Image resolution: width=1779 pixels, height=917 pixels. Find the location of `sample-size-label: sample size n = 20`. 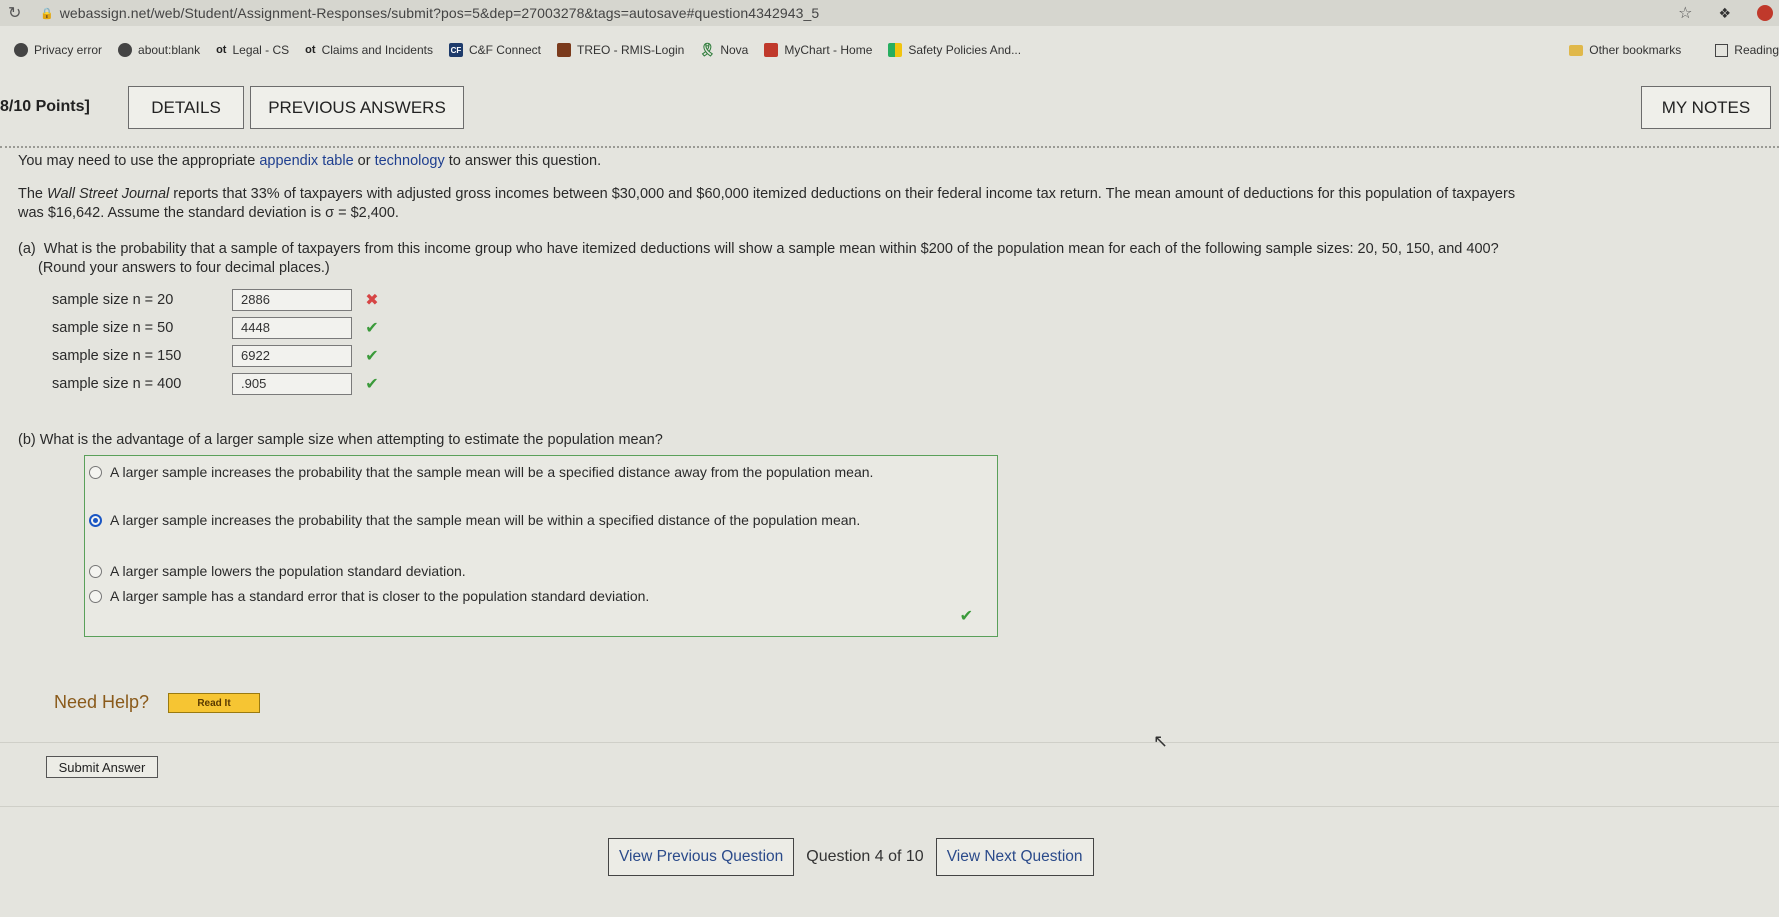

sample-size-label: sample size n = 20 is located at coordinates (113, 300).